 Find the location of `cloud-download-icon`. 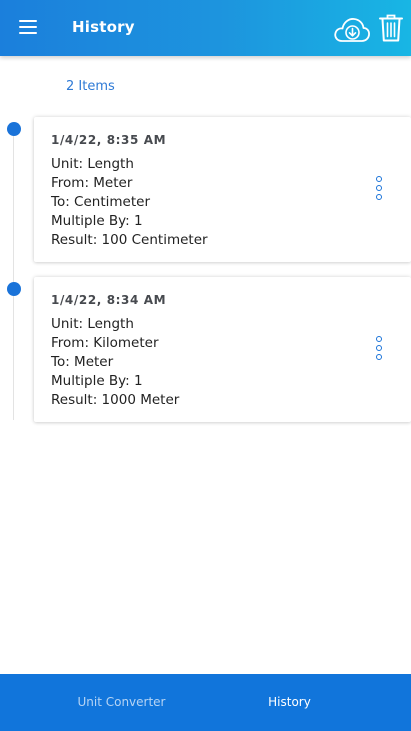

cloud-download-icon is located at coordinates (352, 29).